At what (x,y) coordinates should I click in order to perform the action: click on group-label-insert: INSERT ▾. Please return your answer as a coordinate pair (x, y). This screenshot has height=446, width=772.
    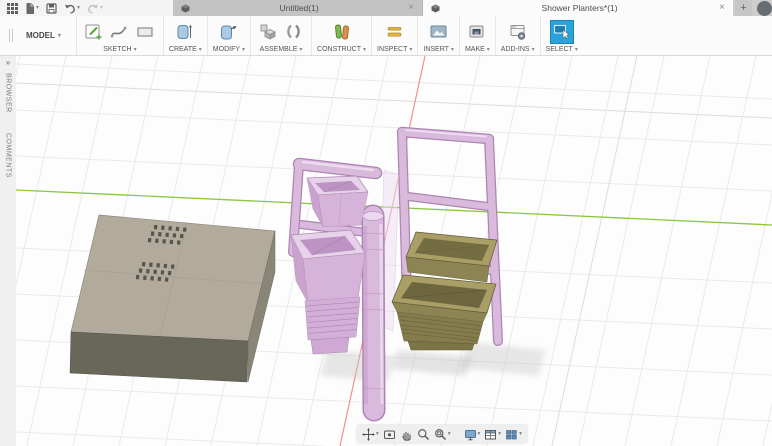
    Looking at the image, I should click on (438, 49).